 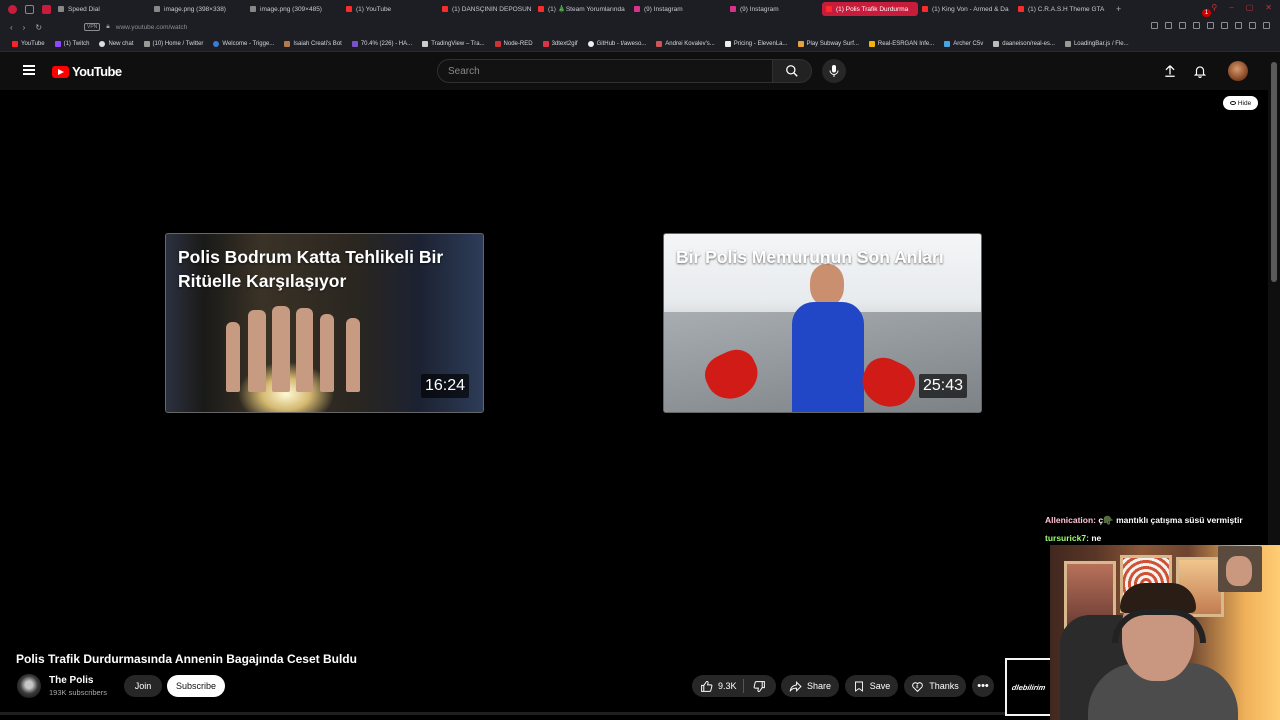 I want to click on pinned-tab-icon, so click(x=46, y=9).